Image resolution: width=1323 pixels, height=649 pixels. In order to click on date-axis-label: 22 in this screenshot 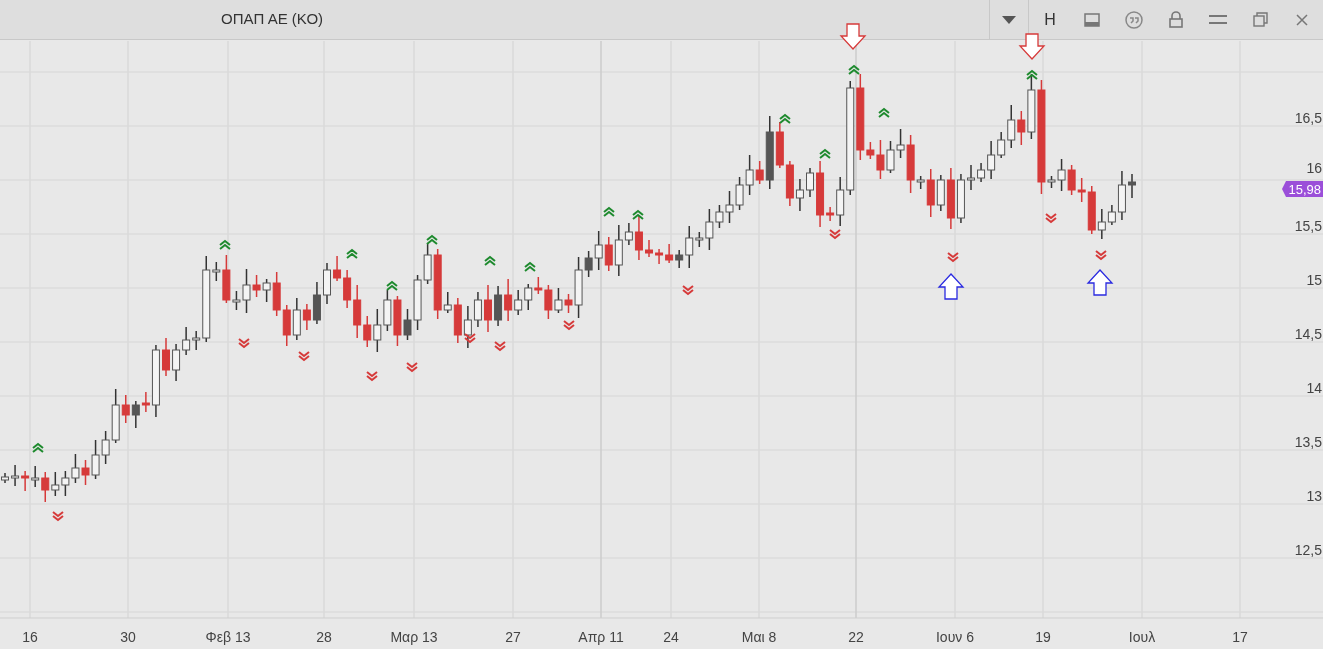, I will do `click(856, 637)`.